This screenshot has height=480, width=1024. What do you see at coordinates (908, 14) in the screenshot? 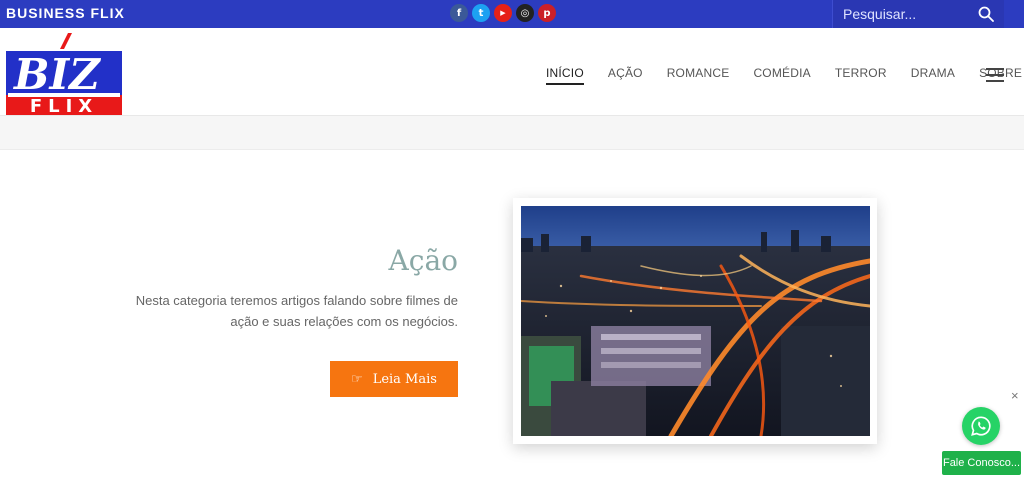
I see `search-input` at bounding box center [908, 14].